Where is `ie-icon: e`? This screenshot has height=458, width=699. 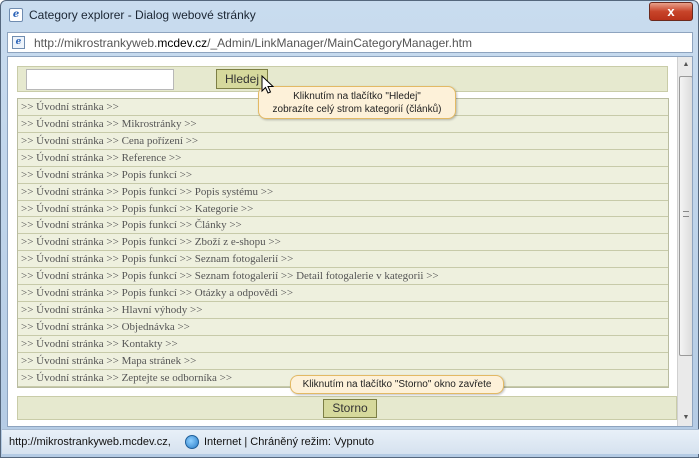 ie-icon: e is located at coordinates (16, 15).